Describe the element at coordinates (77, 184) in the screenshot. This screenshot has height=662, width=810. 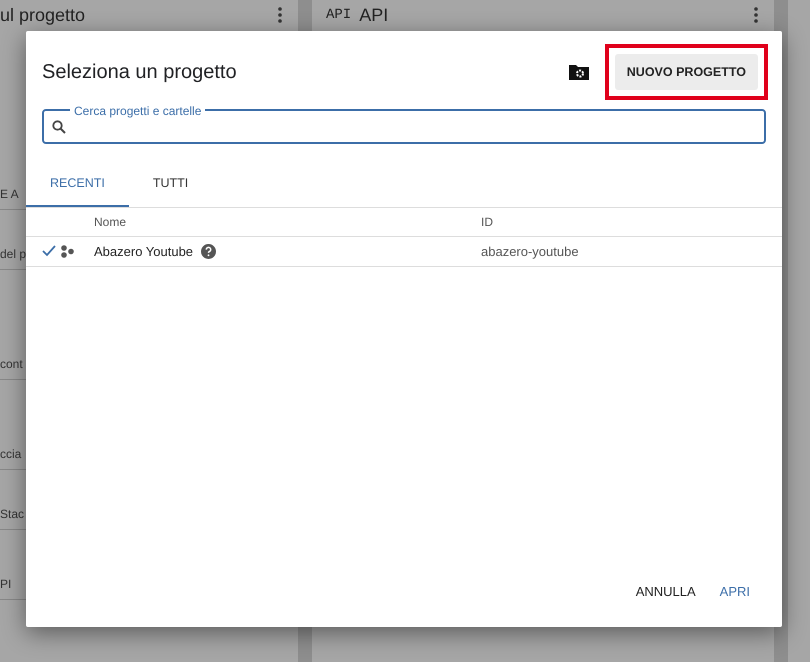
I see `tab: RECENTI` at that location.